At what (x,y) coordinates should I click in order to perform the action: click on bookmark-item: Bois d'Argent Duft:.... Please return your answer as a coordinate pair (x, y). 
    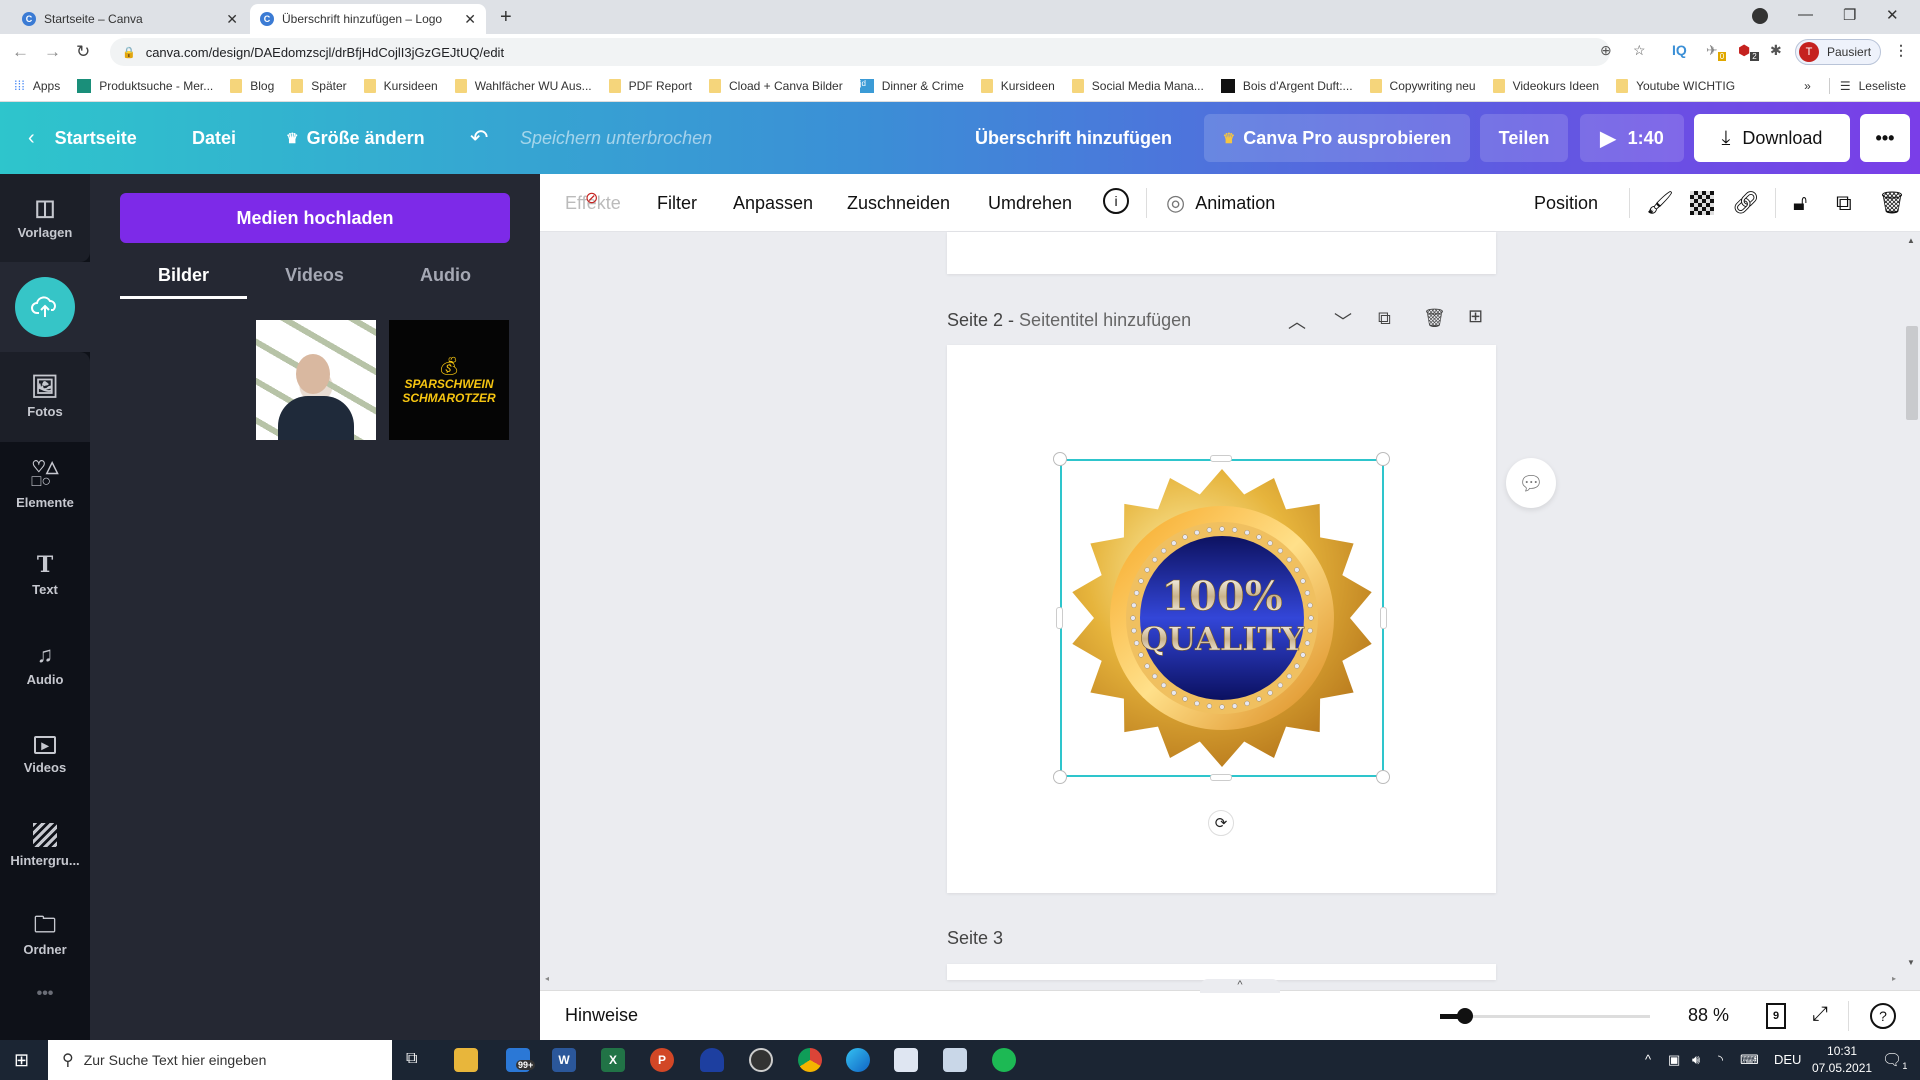
    Looking at the image, I should click on (1286, 85).